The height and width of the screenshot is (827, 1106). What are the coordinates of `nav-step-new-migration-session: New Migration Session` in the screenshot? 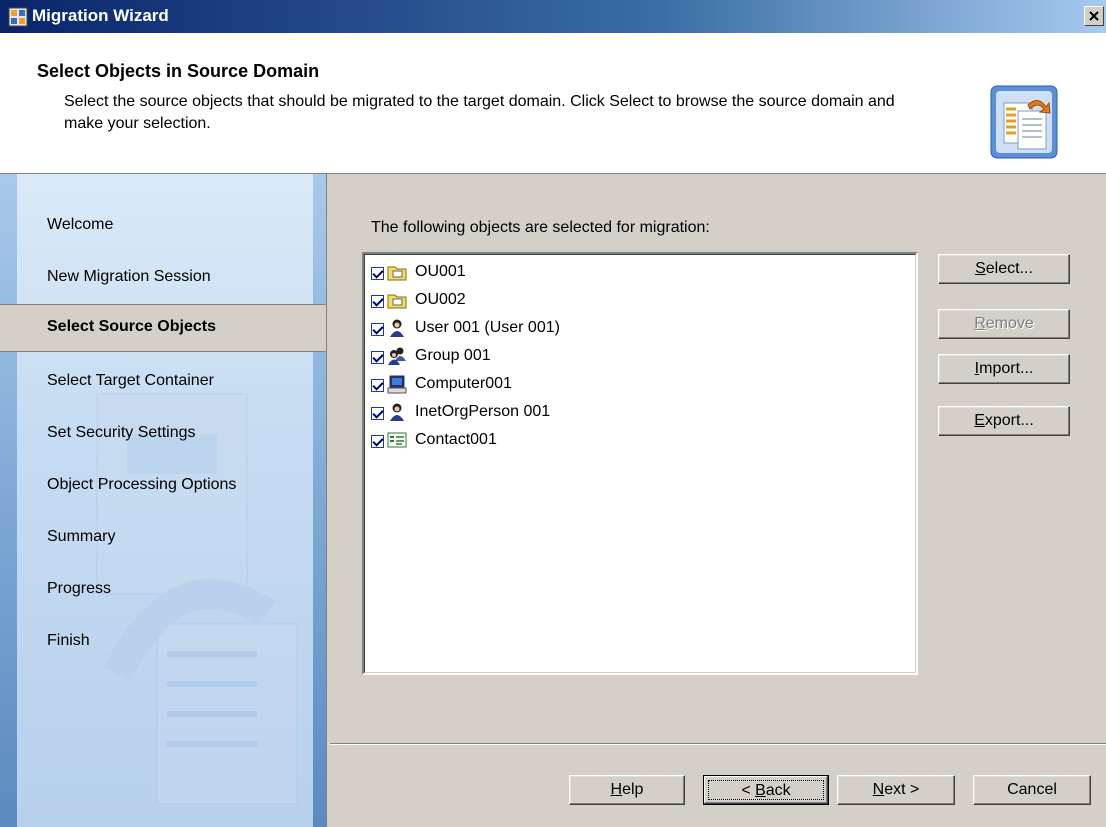 It's located at (129, 277).